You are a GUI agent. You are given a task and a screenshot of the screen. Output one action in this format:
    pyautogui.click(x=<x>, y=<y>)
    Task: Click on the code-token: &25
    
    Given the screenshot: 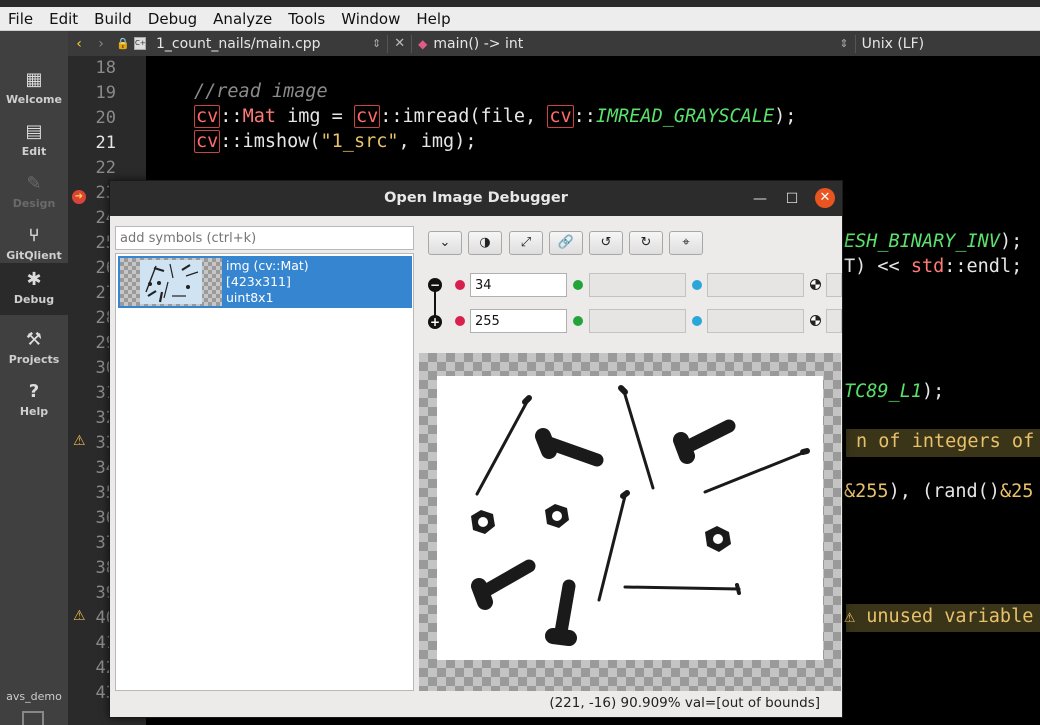 What is the action you would take?
    pyautogui.click(x=1016, y=491)
    